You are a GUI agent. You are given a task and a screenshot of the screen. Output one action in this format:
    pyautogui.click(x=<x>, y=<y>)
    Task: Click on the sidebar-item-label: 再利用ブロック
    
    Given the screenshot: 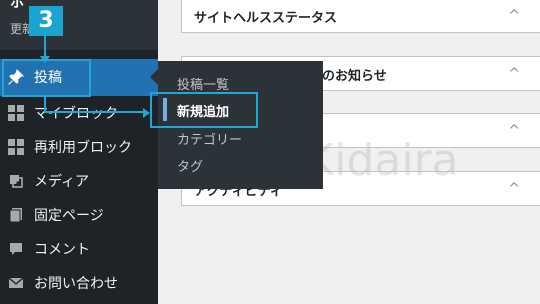 What is the action you would take?
    pyautogui.click(x=83, y=148)
    